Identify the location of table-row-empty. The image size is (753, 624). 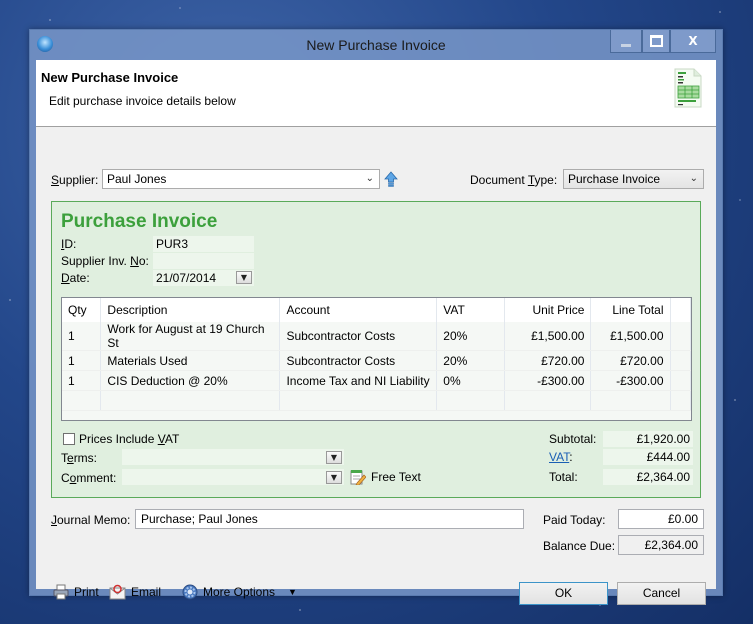
(376, 400).